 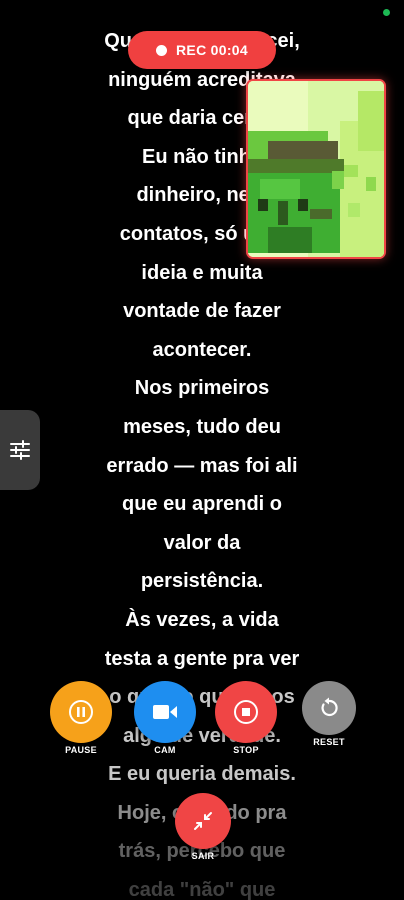 What do you see at coordinates (202, 542) in the screenshot?
I see `prompter-line: valor da` at bounding box center [202, 542].